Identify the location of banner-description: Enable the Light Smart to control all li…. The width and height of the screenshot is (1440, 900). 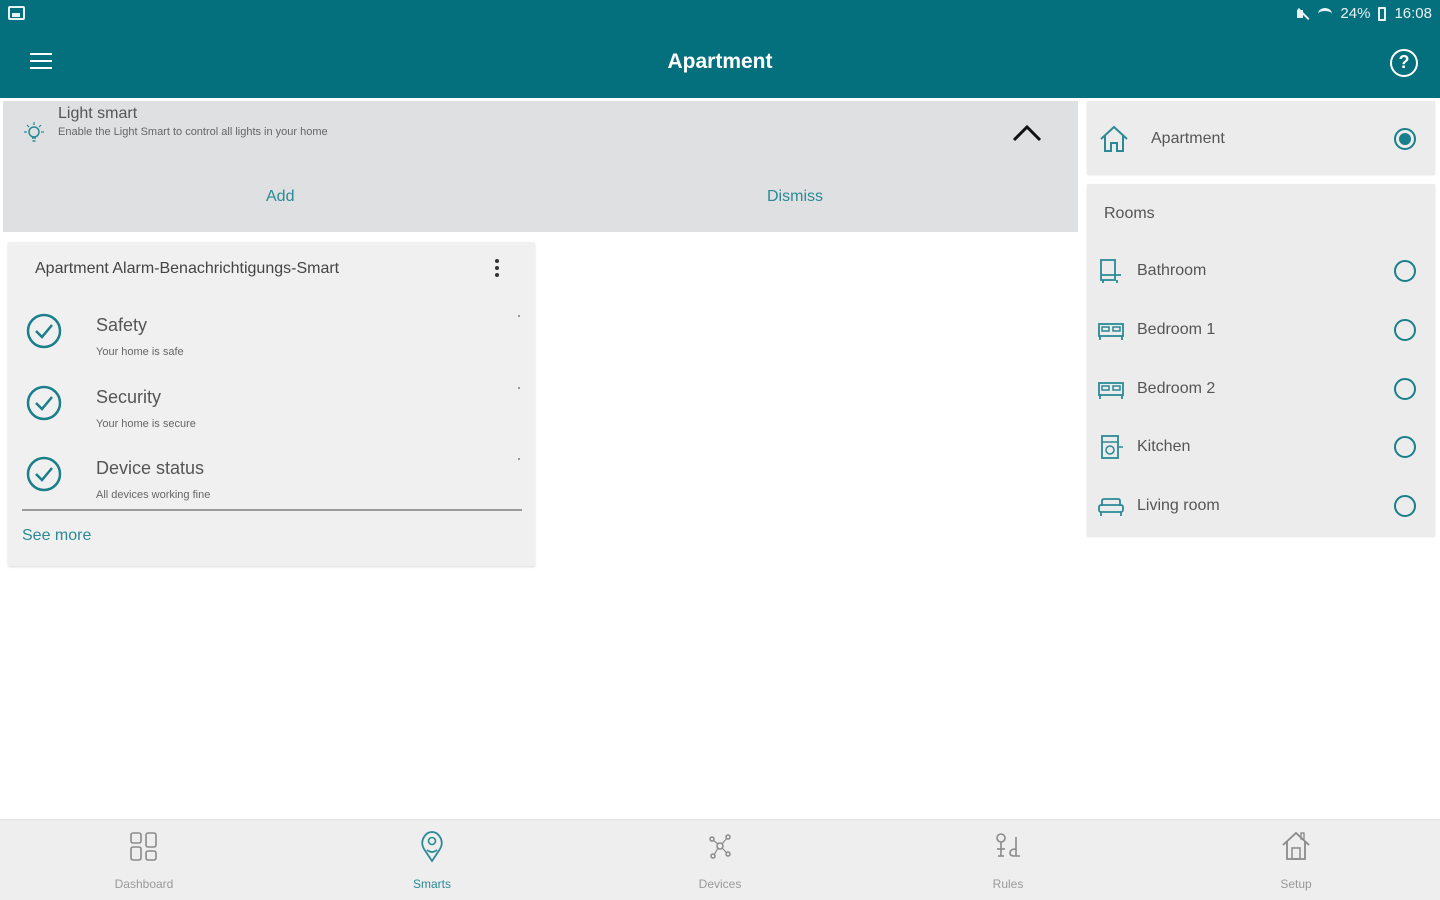
(193, 132).